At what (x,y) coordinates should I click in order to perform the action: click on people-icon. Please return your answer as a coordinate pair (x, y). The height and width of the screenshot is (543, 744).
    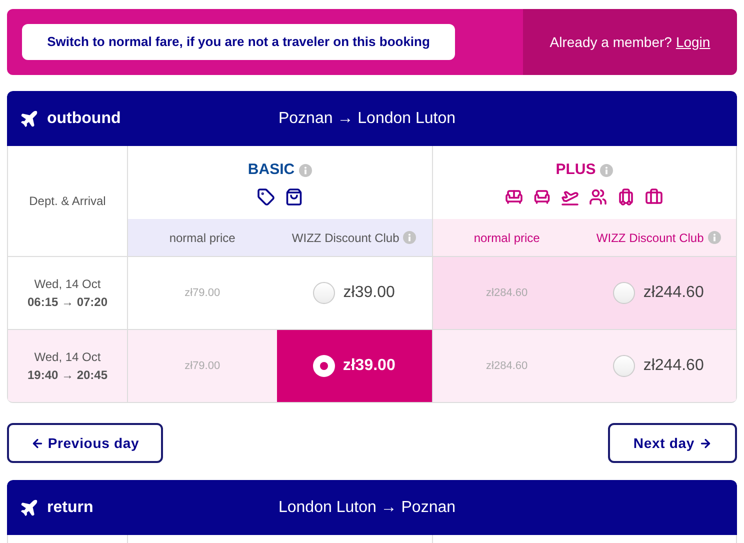
    Looking at the image, I should click on (598, 197).